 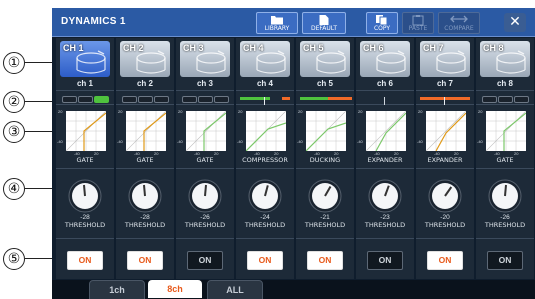 I want to click on compare-label: COMPARE, so click(x=459, y=28).